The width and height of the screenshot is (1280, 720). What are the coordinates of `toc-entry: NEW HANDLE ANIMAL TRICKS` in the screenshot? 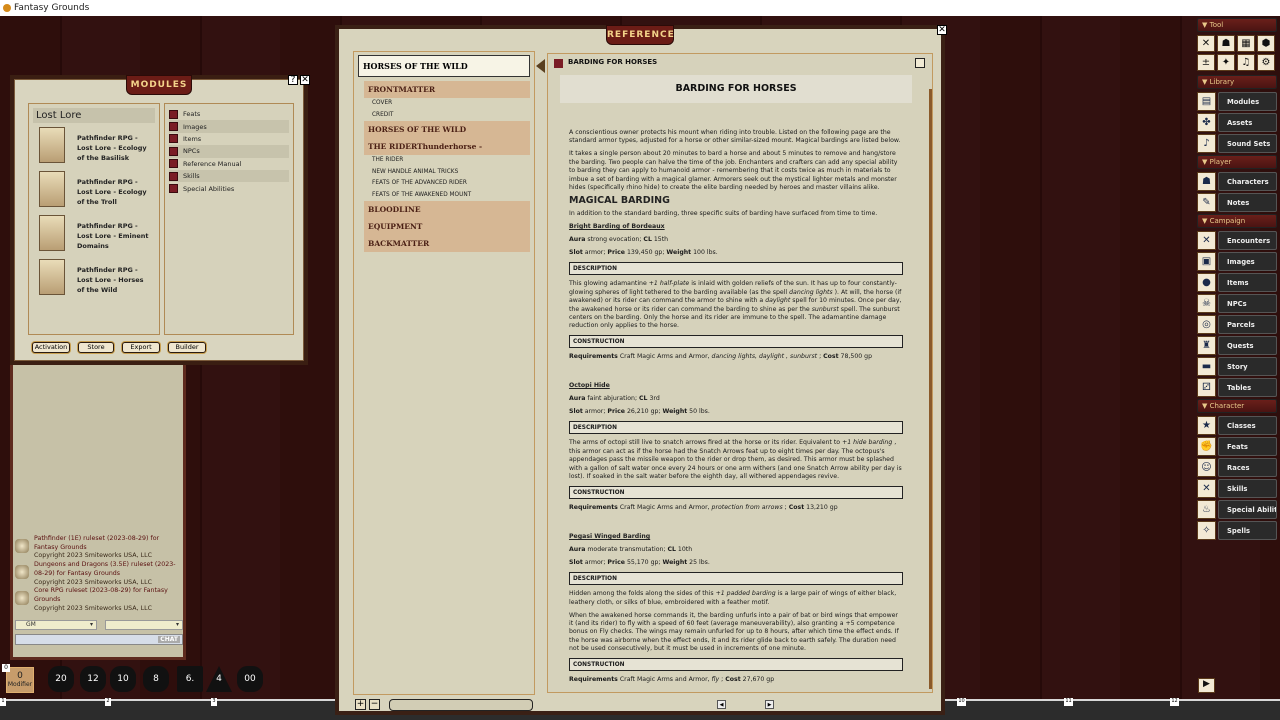 It's located at (453, 173).